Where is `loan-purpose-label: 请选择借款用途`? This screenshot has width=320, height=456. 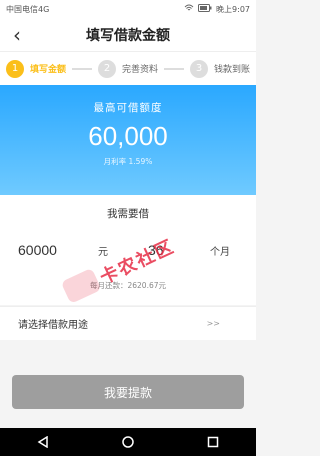
loan-purpose-label: 请选择借款用途 is located at coordinates (53, 325).